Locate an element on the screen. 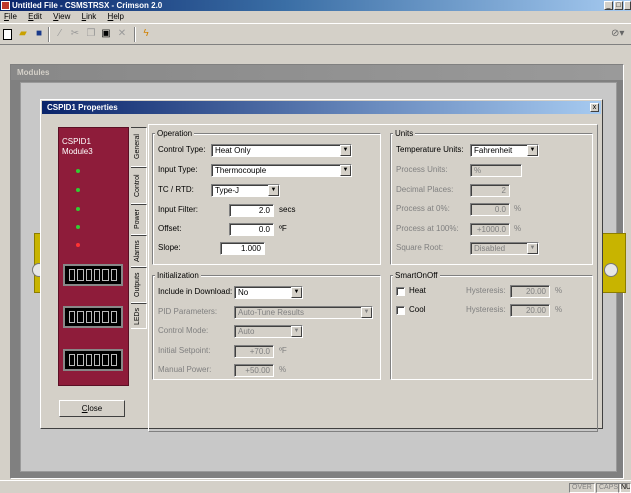 The image size is (631, 493). initial-setpoint-field: +70.0 is located at coordinates (254, 351).